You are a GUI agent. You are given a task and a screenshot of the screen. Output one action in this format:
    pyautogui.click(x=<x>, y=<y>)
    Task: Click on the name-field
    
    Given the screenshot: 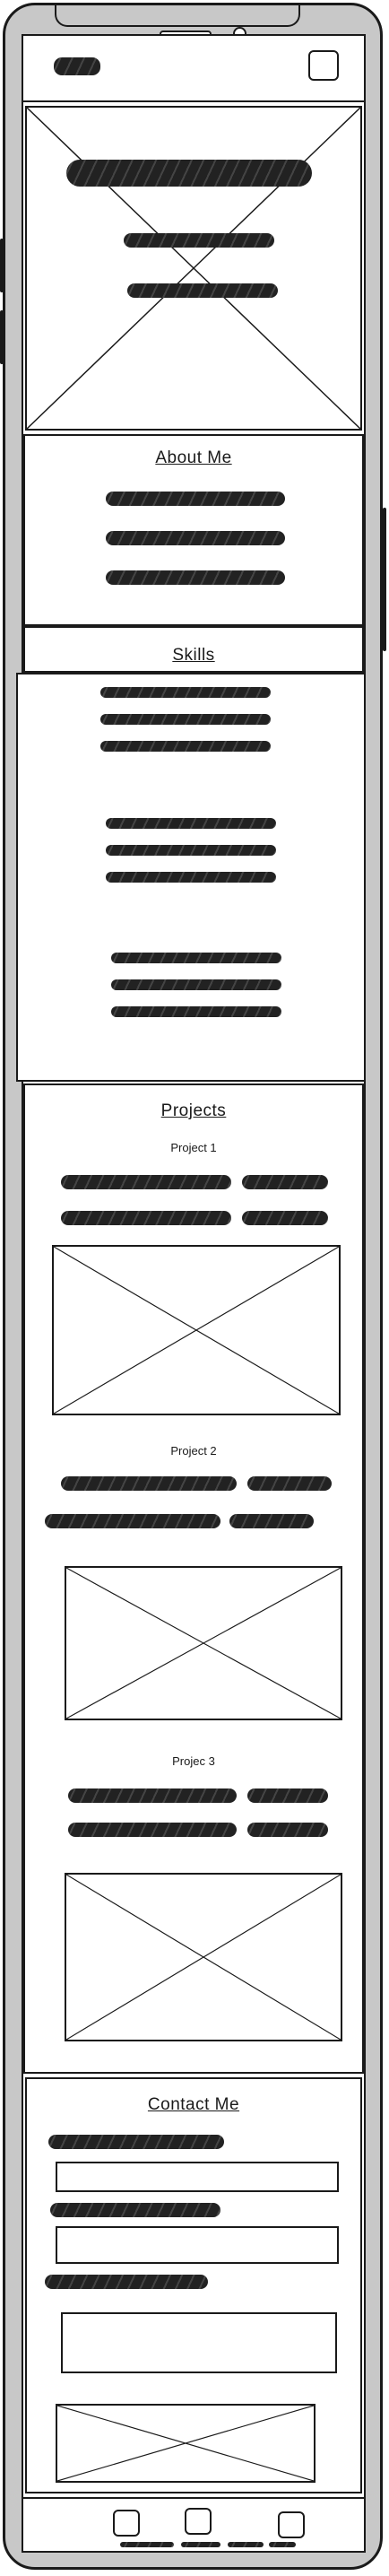 What is the action you would take?
    pyautogui.click(x=197, y=2177)
    